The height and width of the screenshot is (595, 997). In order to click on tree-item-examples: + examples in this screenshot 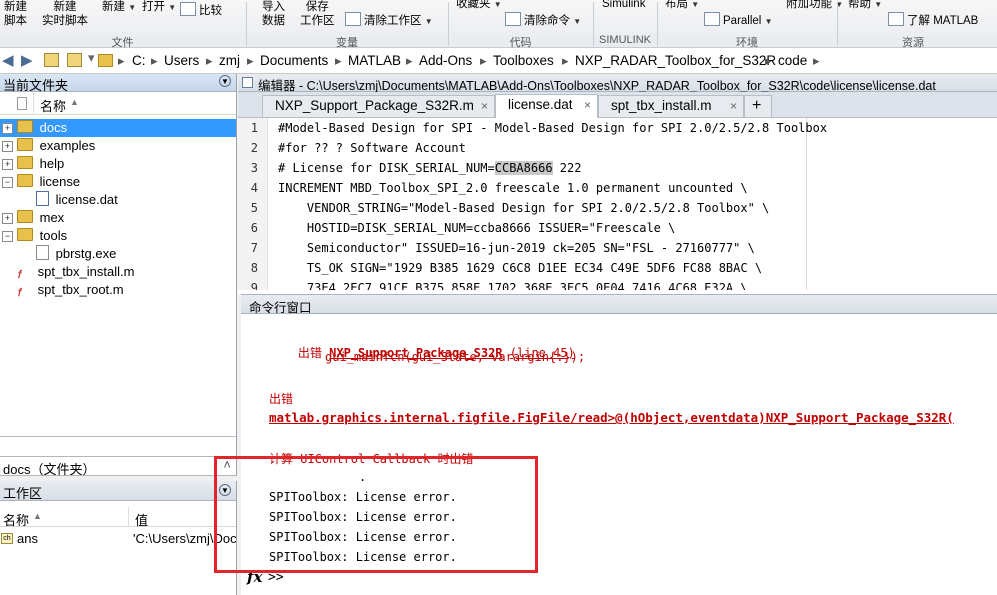, I will do `click(47, 146)`.